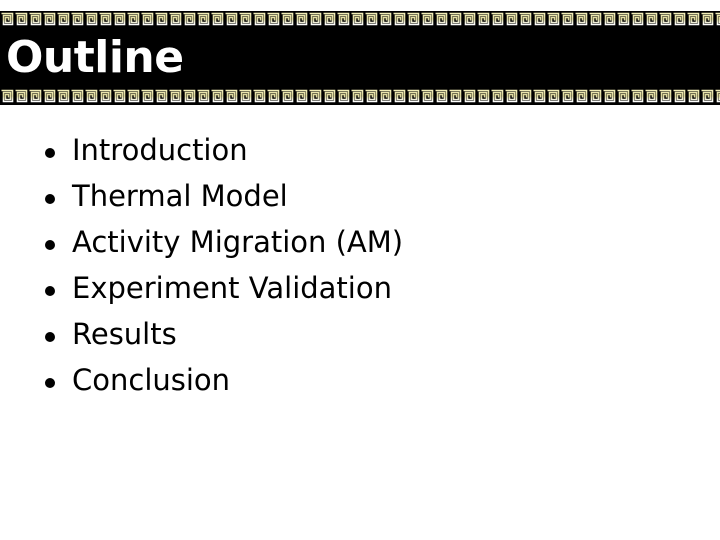 Image resolution: width=720 pixels, height=540 pixels. What do you see at coordinates (360, 96) in the screenshot?
I see `greek-key-border-bottom` at bounding box center [360, 96].